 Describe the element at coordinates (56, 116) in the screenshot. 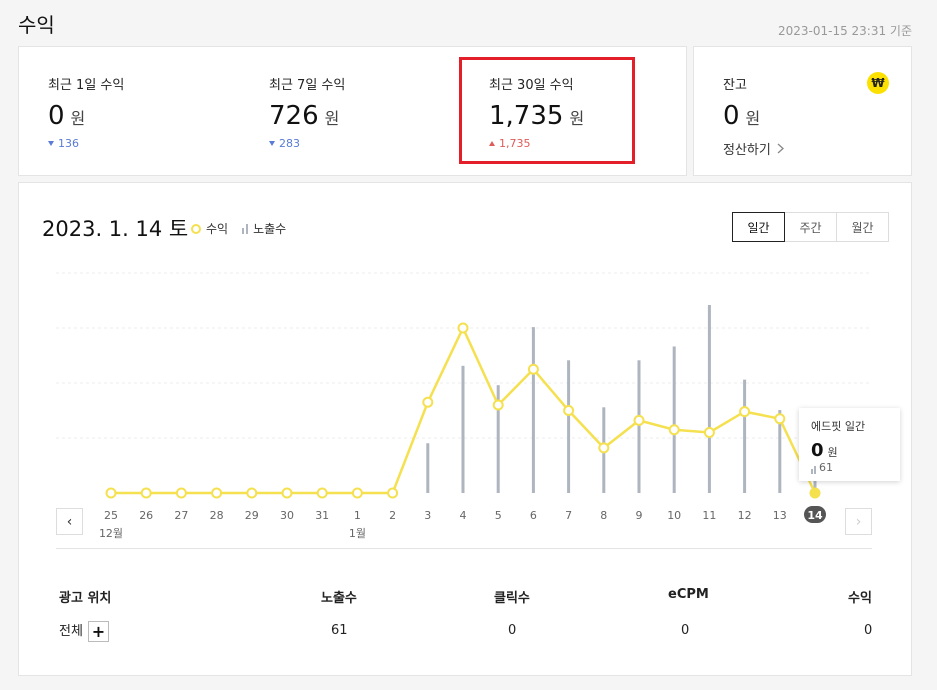

I see `stat-value: 0` at that location.